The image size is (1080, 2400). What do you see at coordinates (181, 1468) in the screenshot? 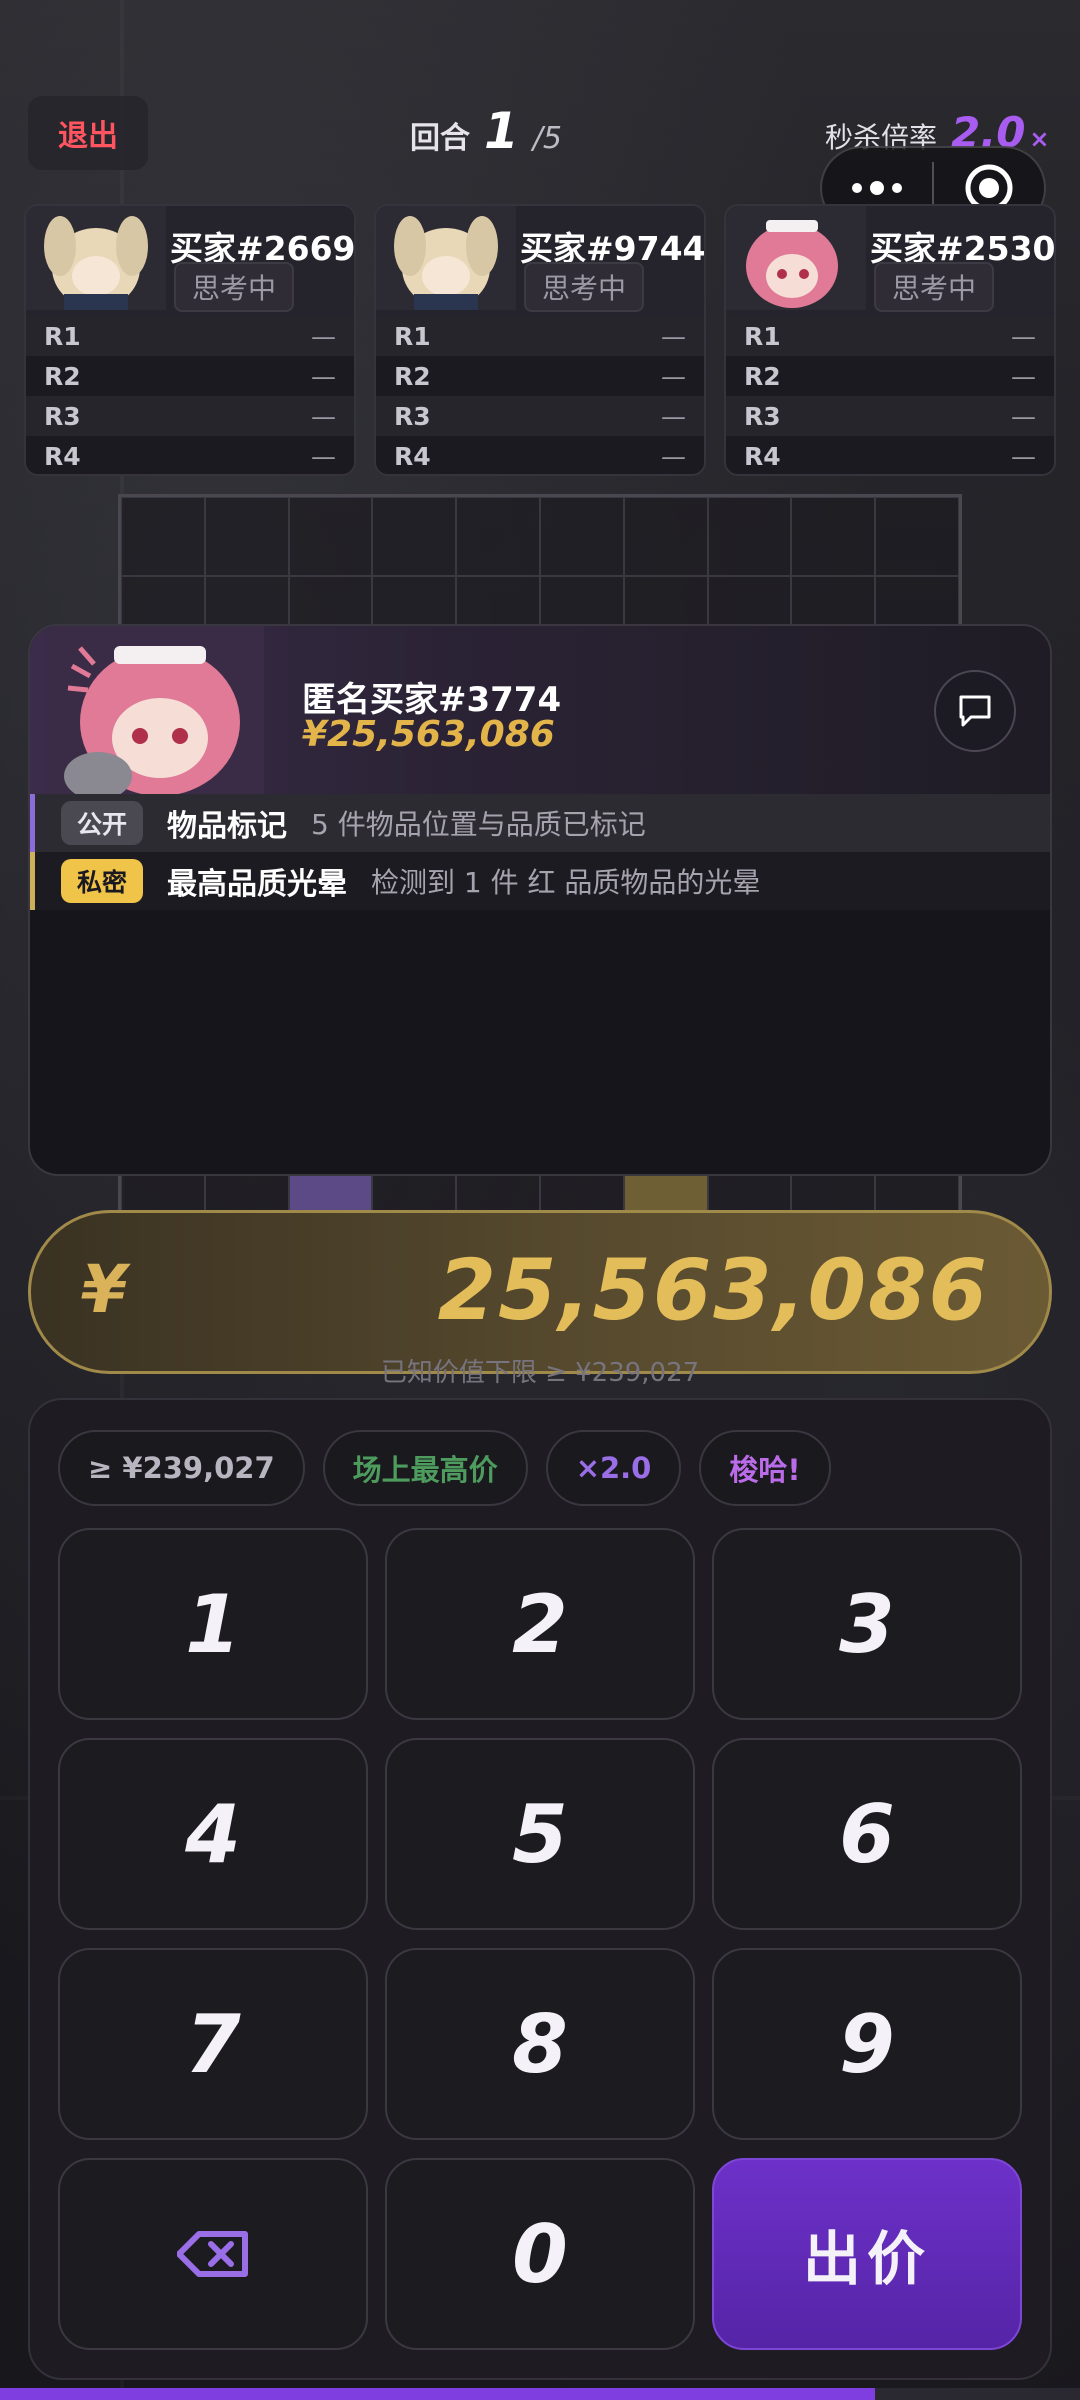
I see `min-value-chip: ≥ ¥239,027` at bounding box center [181, 1468].